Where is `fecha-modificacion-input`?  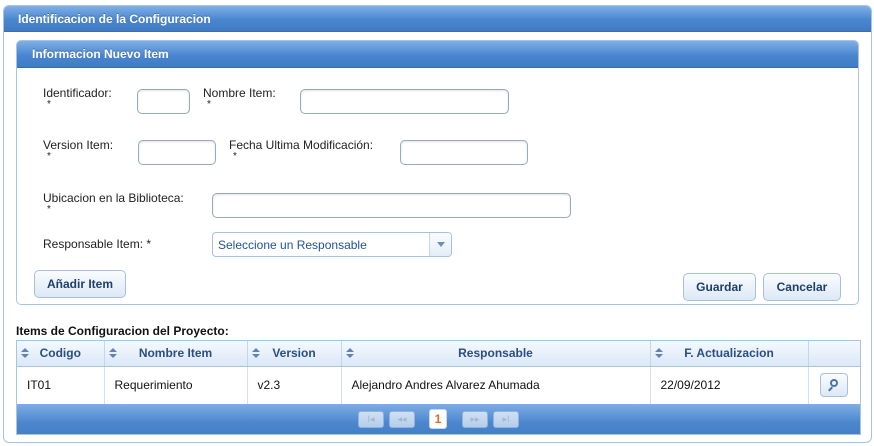
fecha-modificacion-input is located at coordinates (464, 152).